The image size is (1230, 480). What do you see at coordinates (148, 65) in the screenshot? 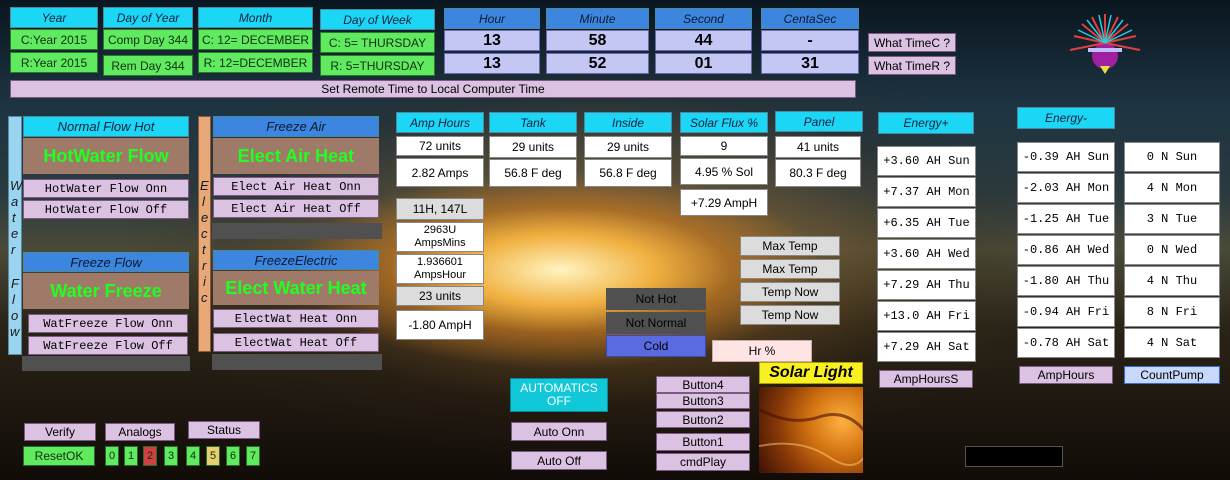
I see `day-of-year-r: Rem Day 344` at bounding box center [148, 65].